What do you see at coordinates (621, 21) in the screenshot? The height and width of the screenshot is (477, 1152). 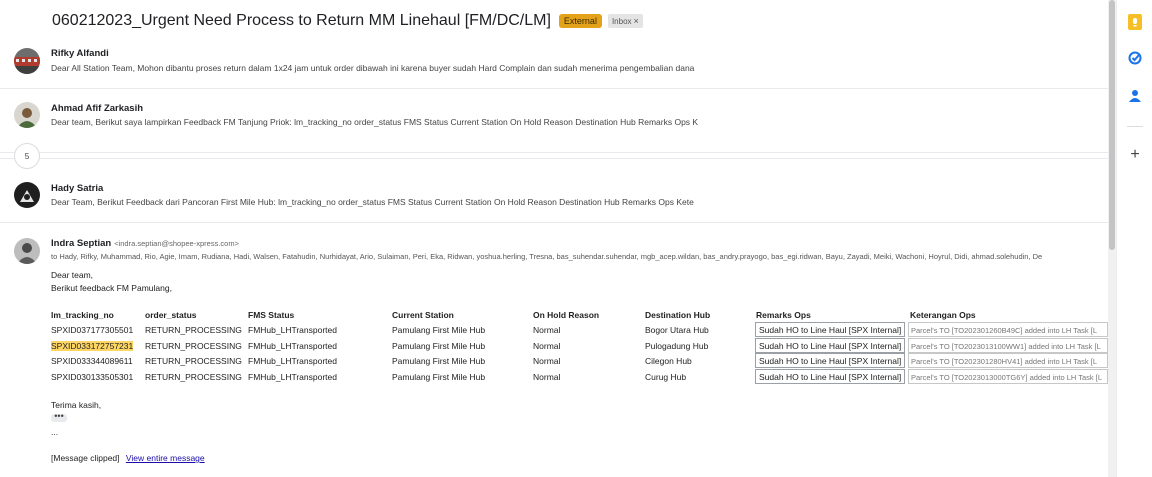 I see `inbox-label-text: Inbox` at bounding box center [621, 21].